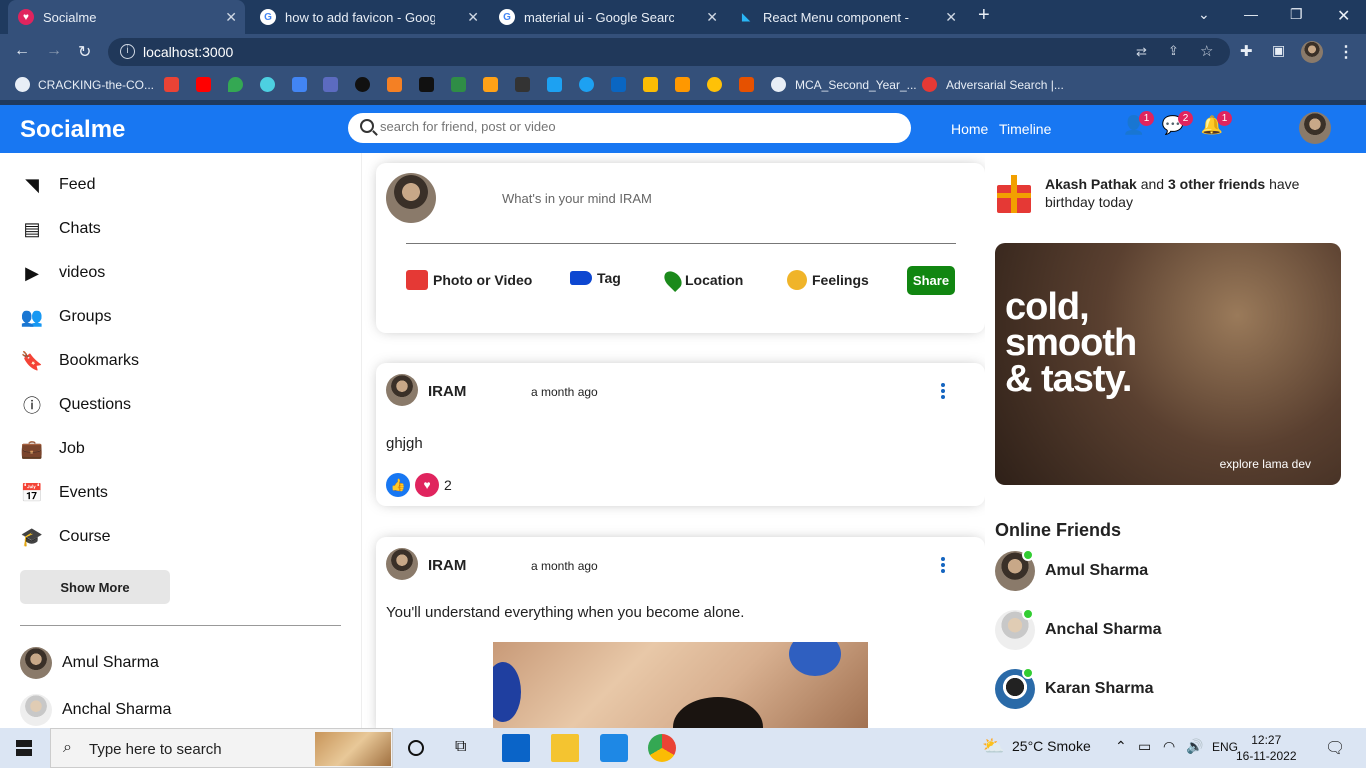  What do you see at coordinates (57, 185) in the screenshot?
I see `sidebar-item-feed: ◥ Feed` at bounding box center [57, 185].